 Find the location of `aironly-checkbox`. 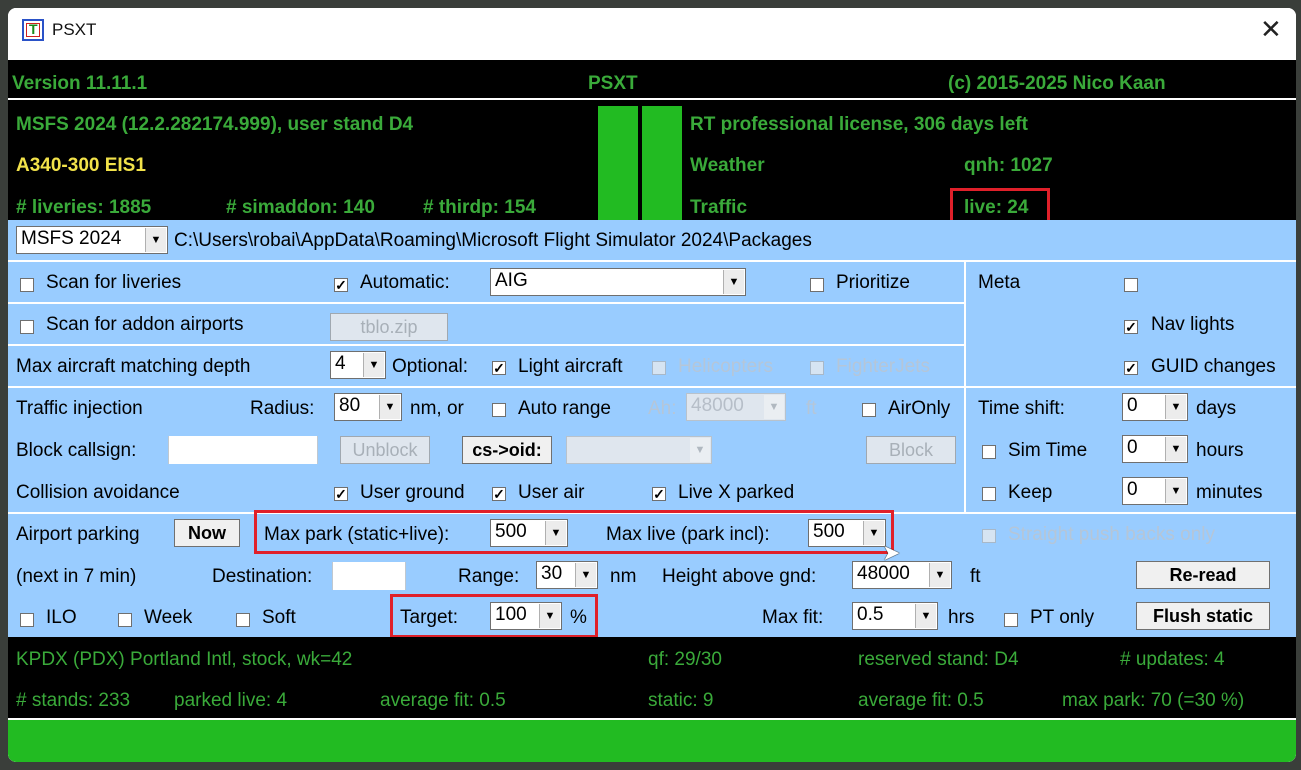

aironly-checkbox is located at coordinates (869, 410).